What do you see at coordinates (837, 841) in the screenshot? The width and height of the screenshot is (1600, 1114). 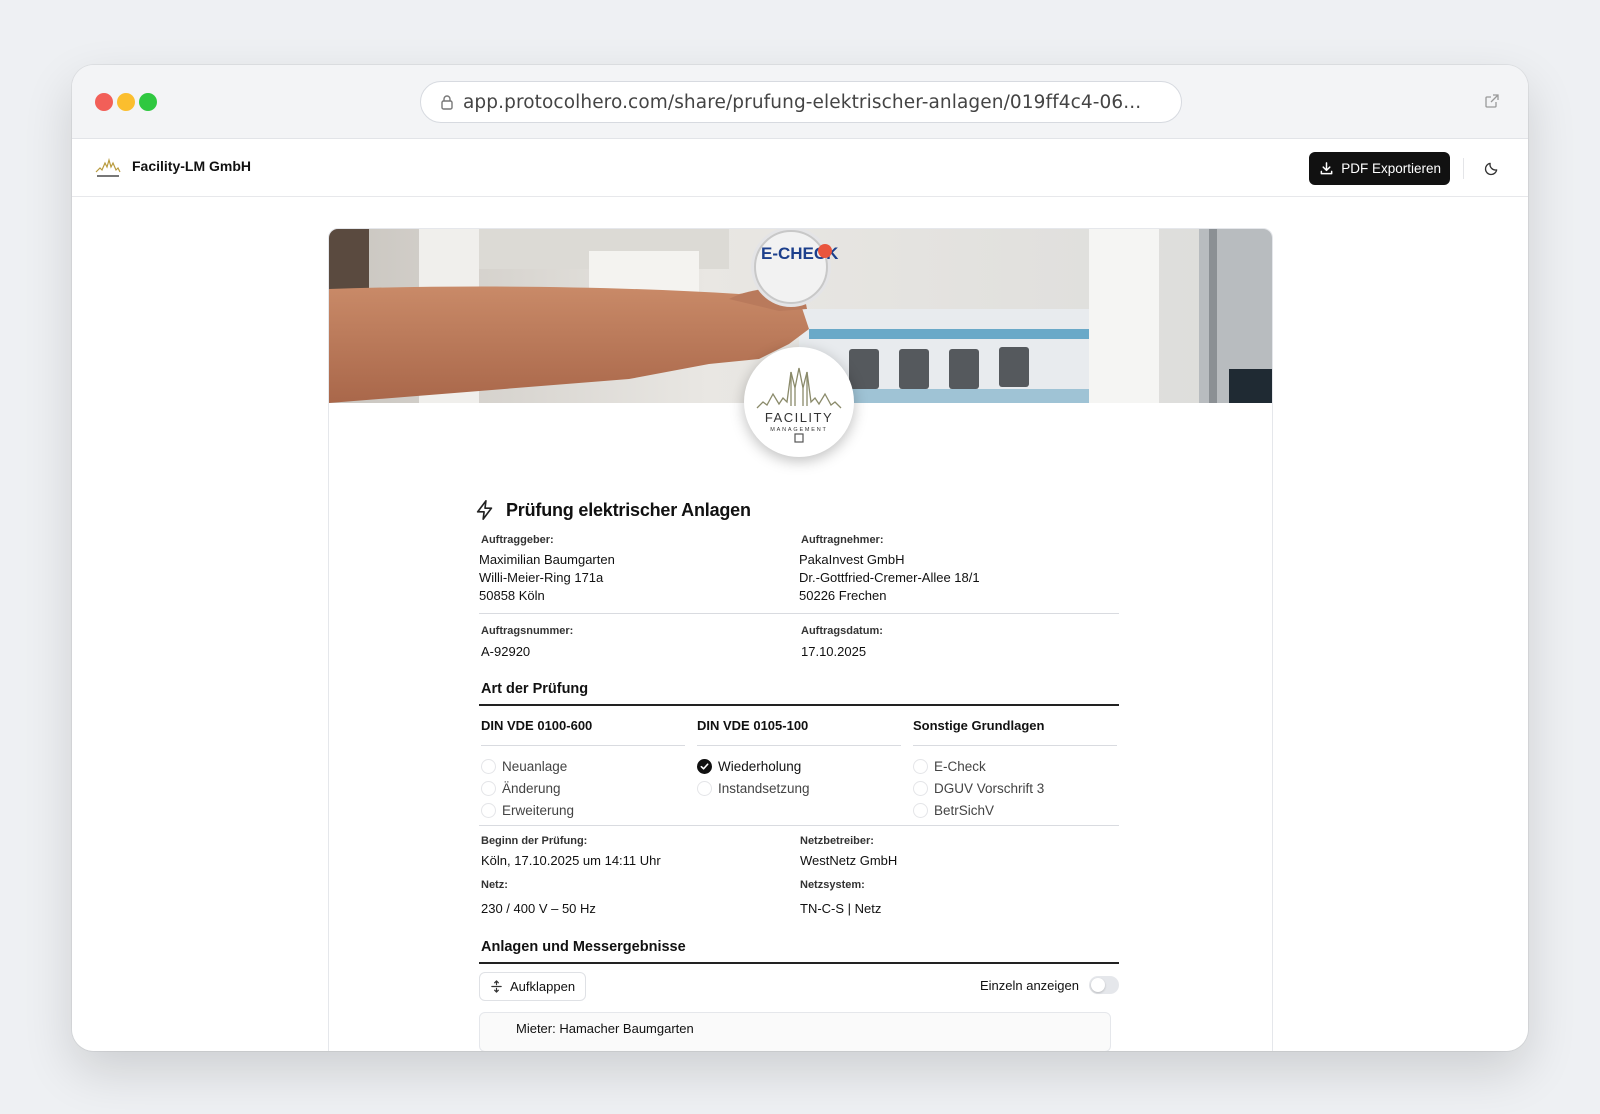 I see `grid-operator-label: Netzbetreiber:` at bounding box center [837, 841].